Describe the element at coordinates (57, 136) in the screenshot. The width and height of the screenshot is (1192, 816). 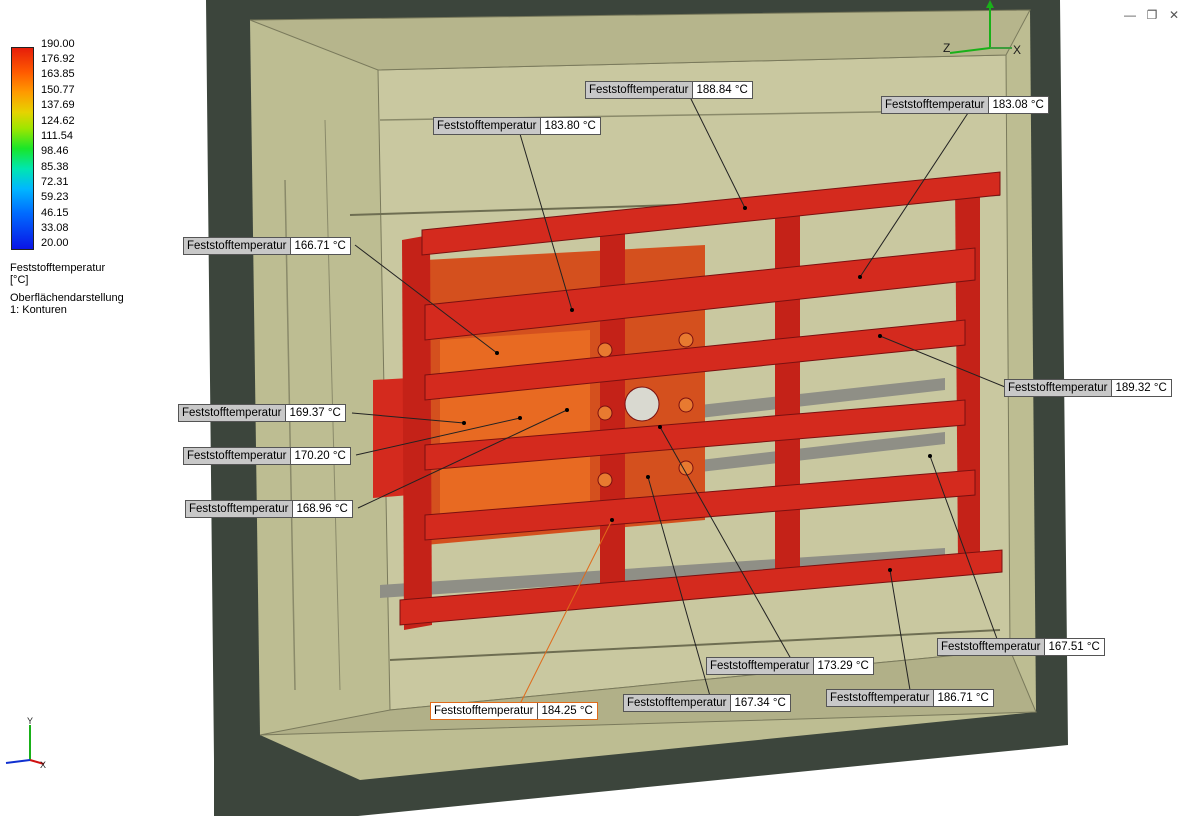
I see `legend-tick: 111.54` at that location.